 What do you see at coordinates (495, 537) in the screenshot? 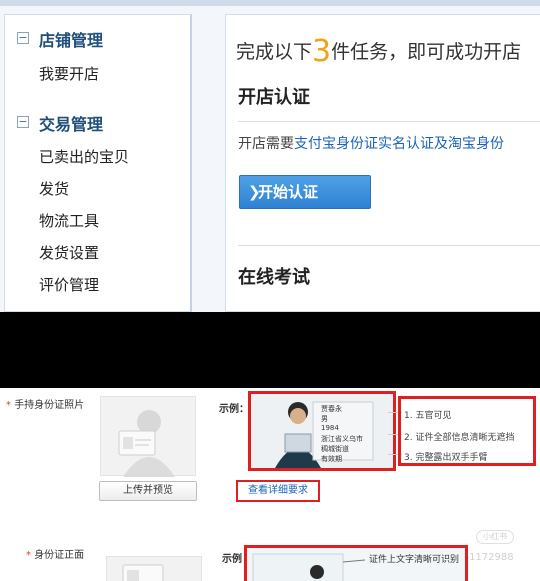
I see `watermark-badge: 小红书` at bounding box center [495, 537].